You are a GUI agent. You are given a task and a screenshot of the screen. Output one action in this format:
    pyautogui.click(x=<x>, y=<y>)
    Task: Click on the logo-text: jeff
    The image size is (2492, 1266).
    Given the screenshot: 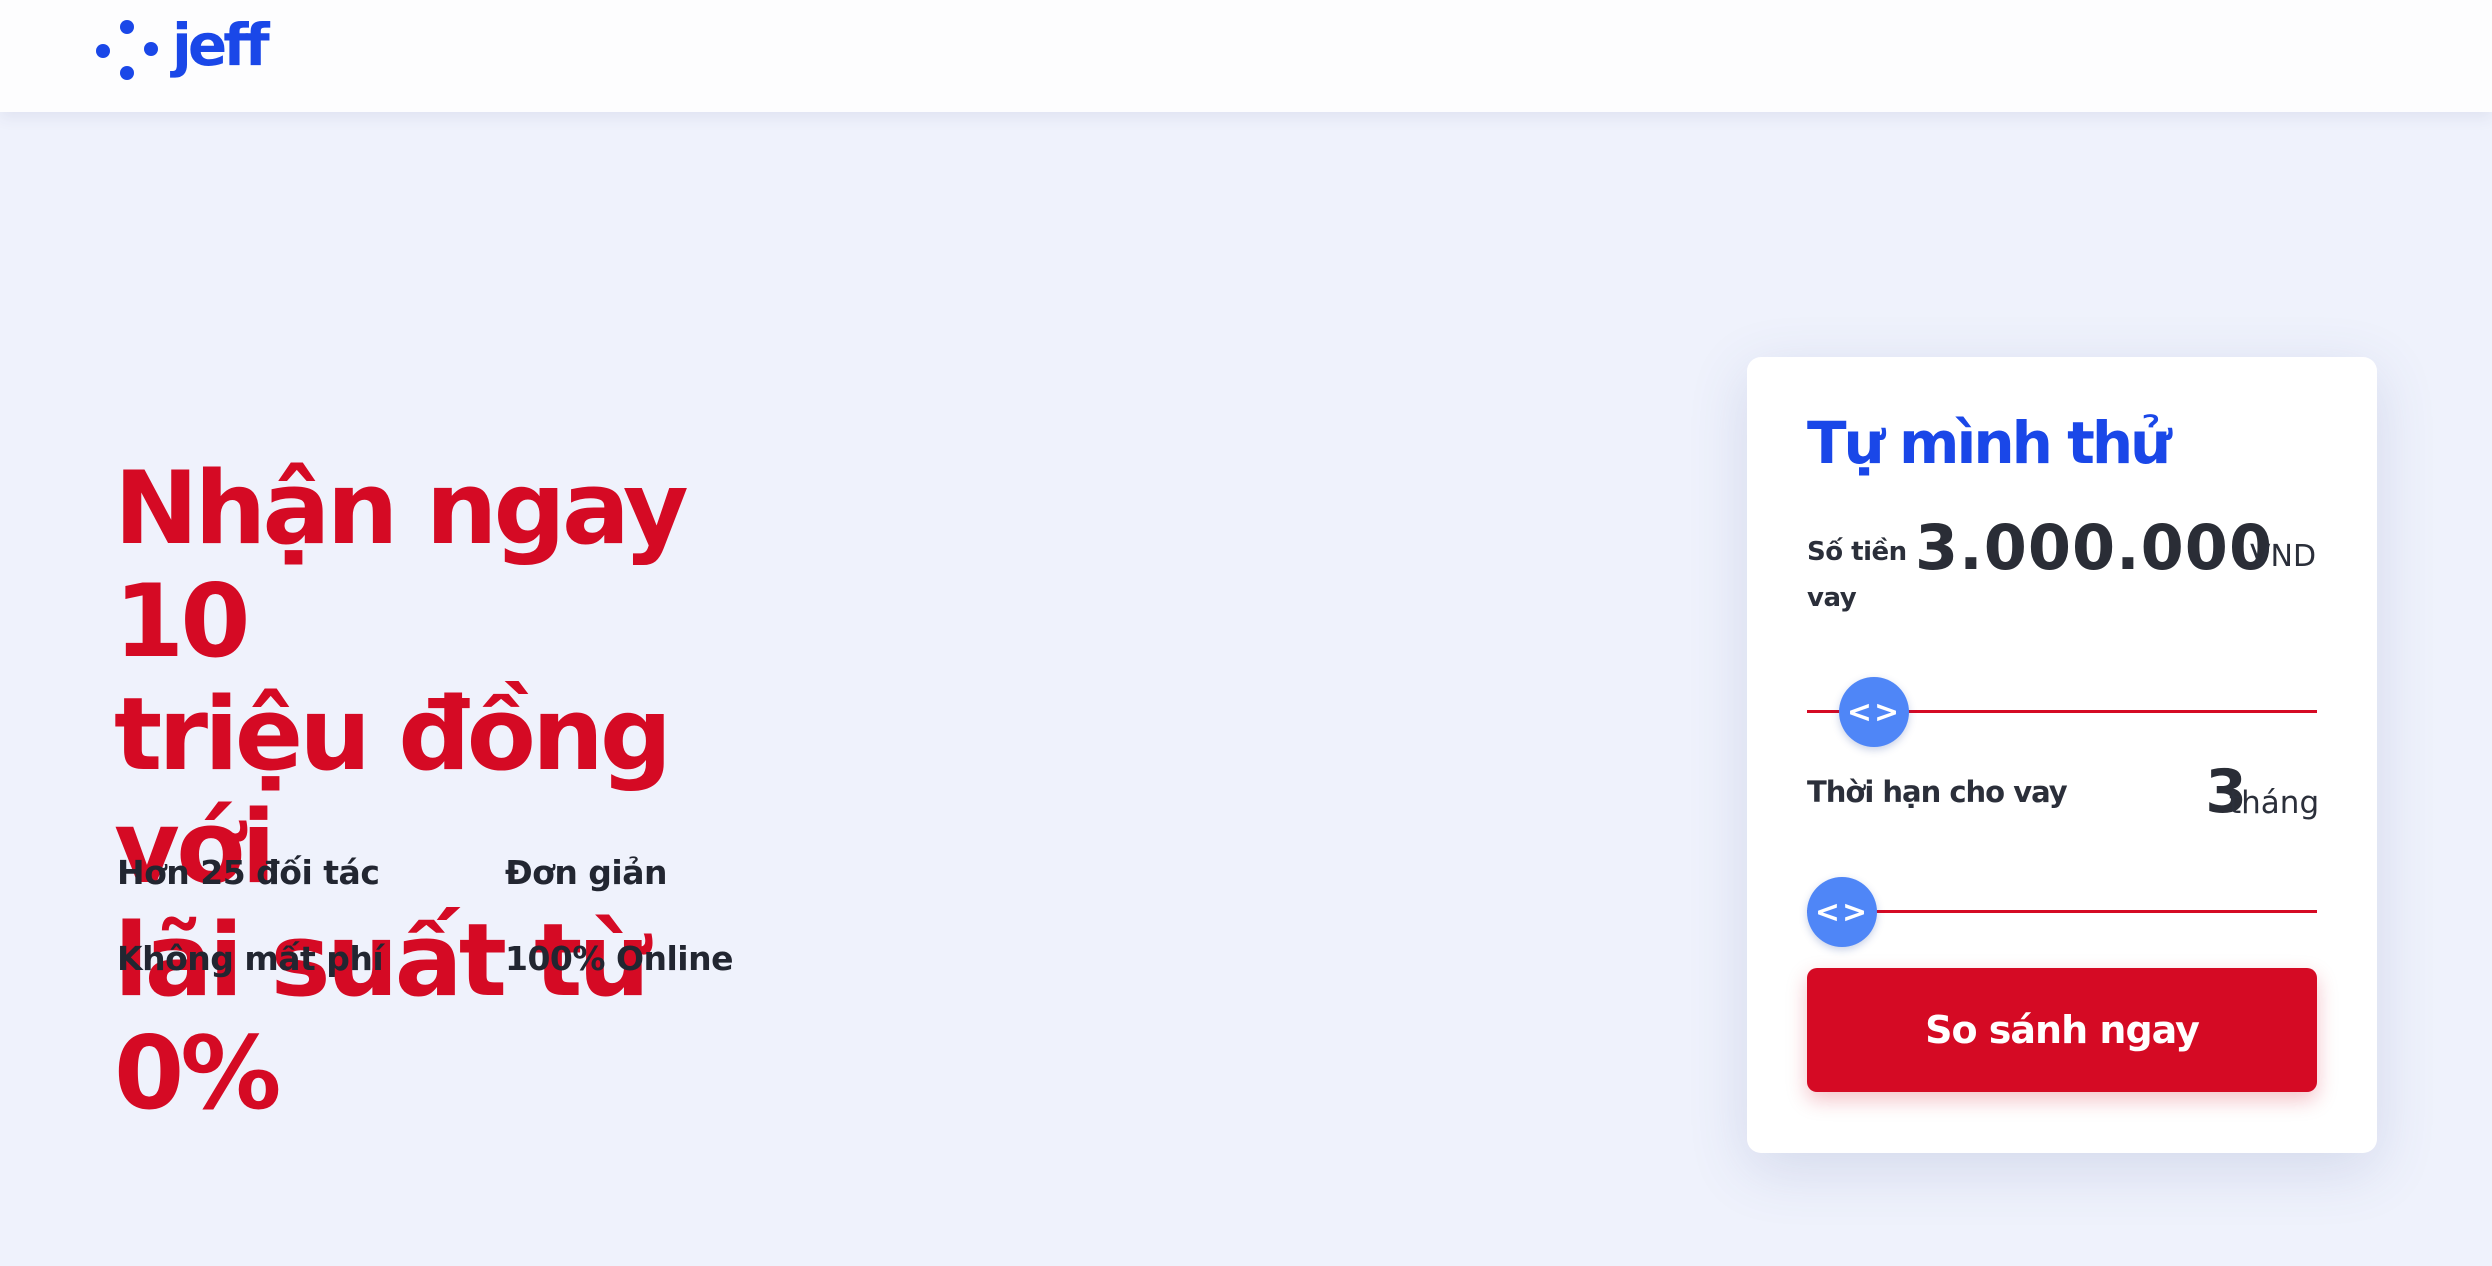 What is the action you would take?
    pyautogui.click(x=221, y=45)
    